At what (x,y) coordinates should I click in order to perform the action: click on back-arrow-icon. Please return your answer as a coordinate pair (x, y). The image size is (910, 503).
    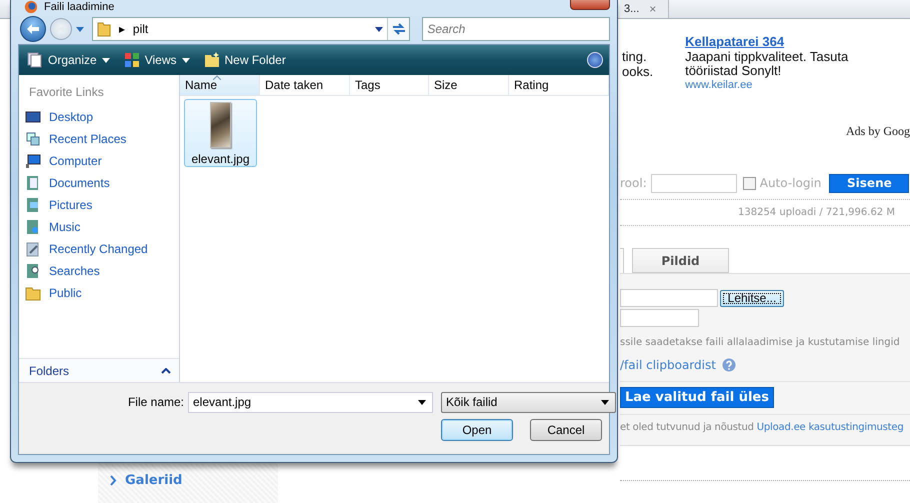
    Looking at the image, I should click on (32, 29).